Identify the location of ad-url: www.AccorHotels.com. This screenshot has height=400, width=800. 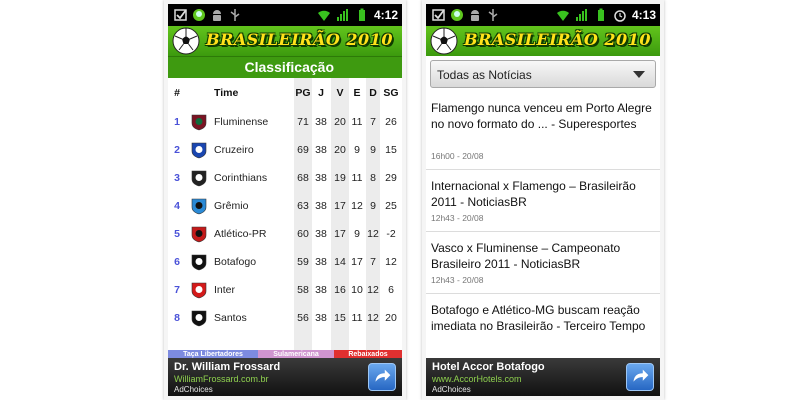
(477, 379).